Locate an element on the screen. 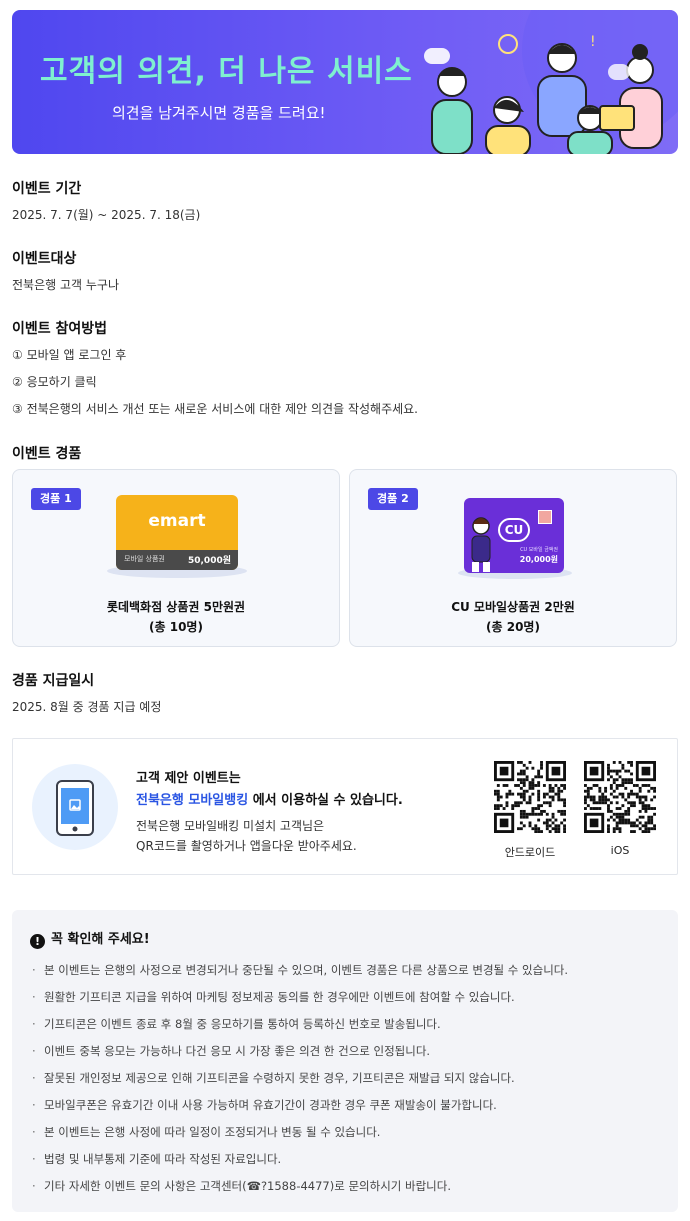  app-headline-rest: 에서 이용하실 수 있습니다. is located at coordinates (325, 800).